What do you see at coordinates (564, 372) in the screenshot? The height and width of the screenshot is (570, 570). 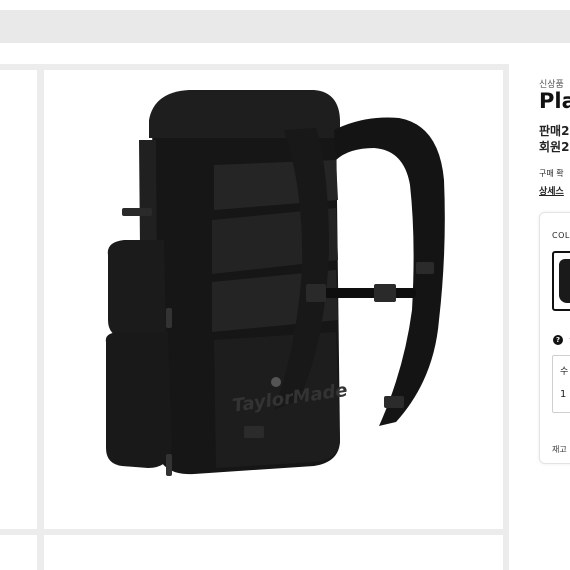 I see `quantity-label: 수` at bounding box center [564, 372].